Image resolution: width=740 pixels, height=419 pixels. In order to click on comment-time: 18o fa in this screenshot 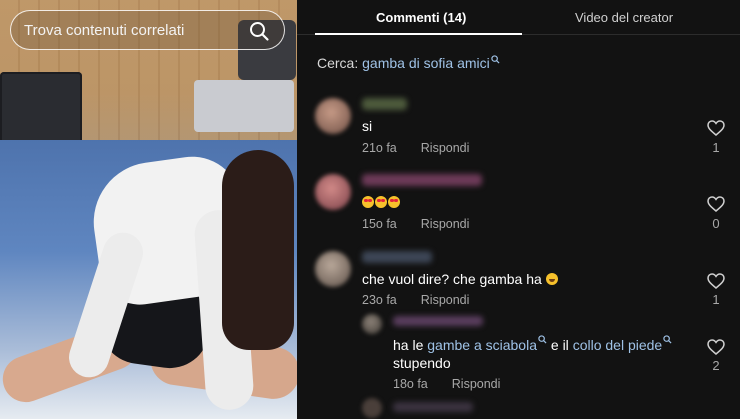, I will do `click(410, 384)`.